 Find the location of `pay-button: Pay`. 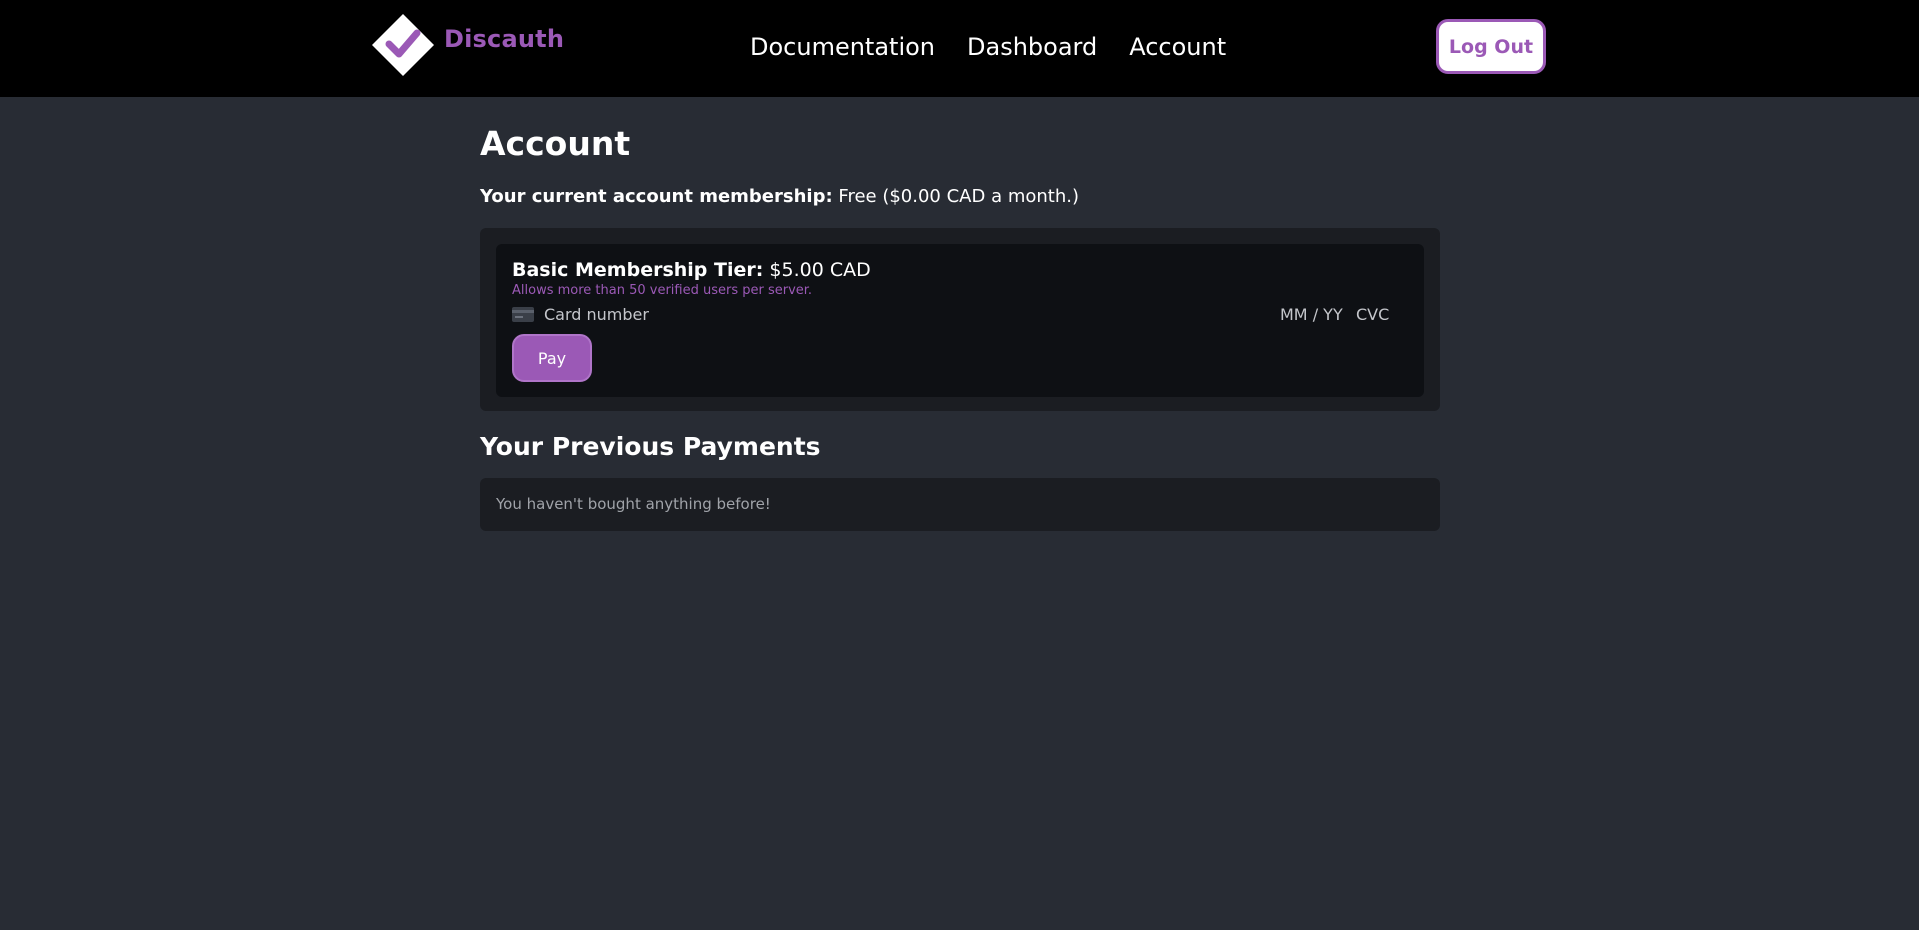

pay-button: Pay is located at coordinates (552, 358).